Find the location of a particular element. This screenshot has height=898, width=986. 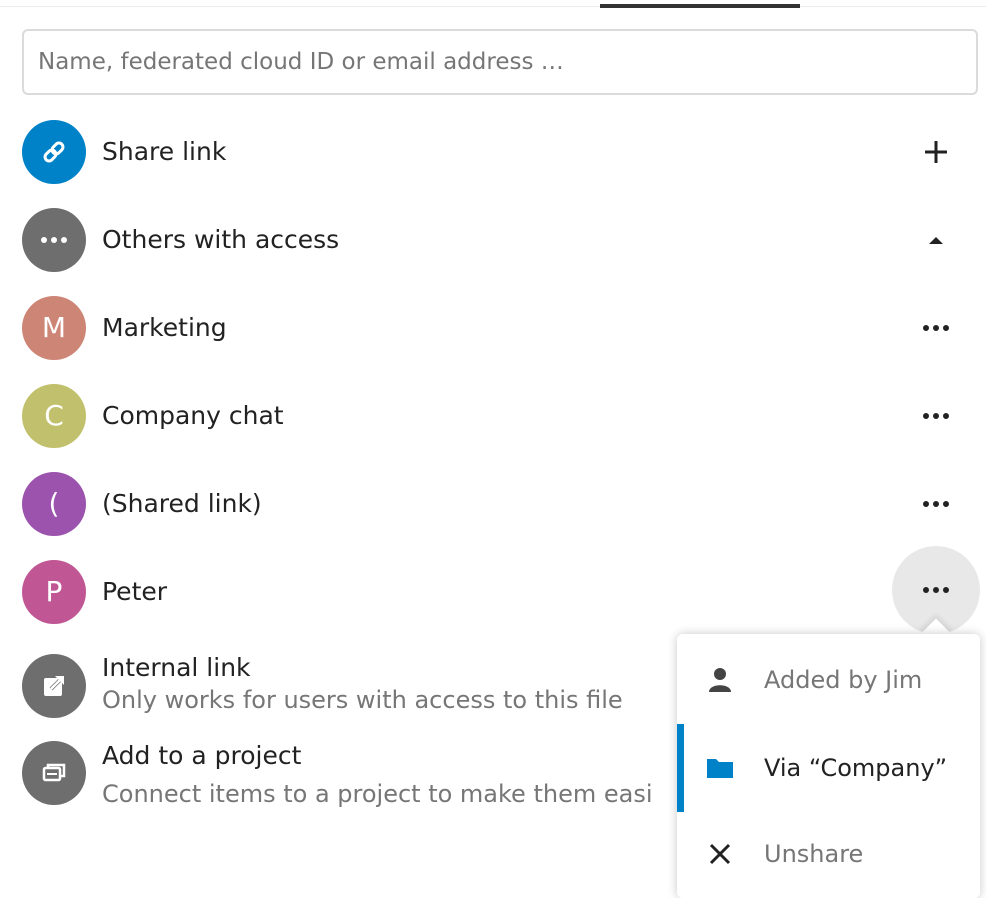

external-link-icon is located at coordinates (54, 686).